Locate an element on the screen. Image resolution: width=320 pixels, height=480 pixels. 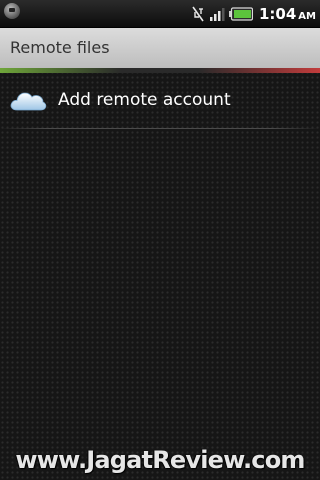
watermark: www.JagatReview.com is located at coordinates (160, 460).